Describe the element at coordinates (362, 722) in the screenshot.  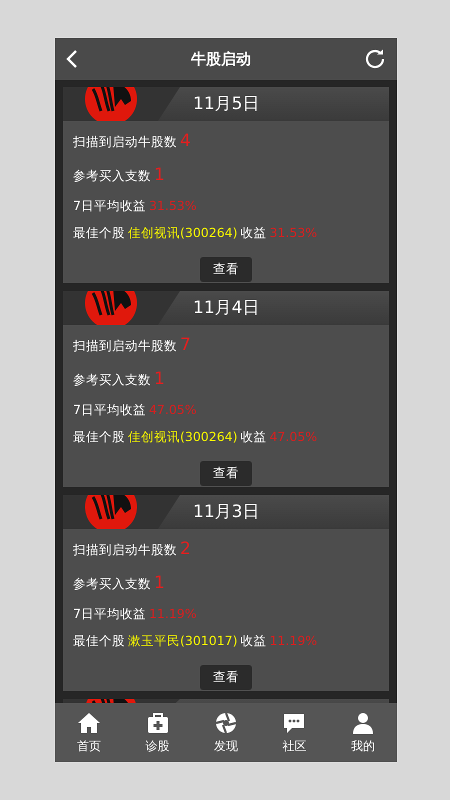
I see `person-icon` at that location.